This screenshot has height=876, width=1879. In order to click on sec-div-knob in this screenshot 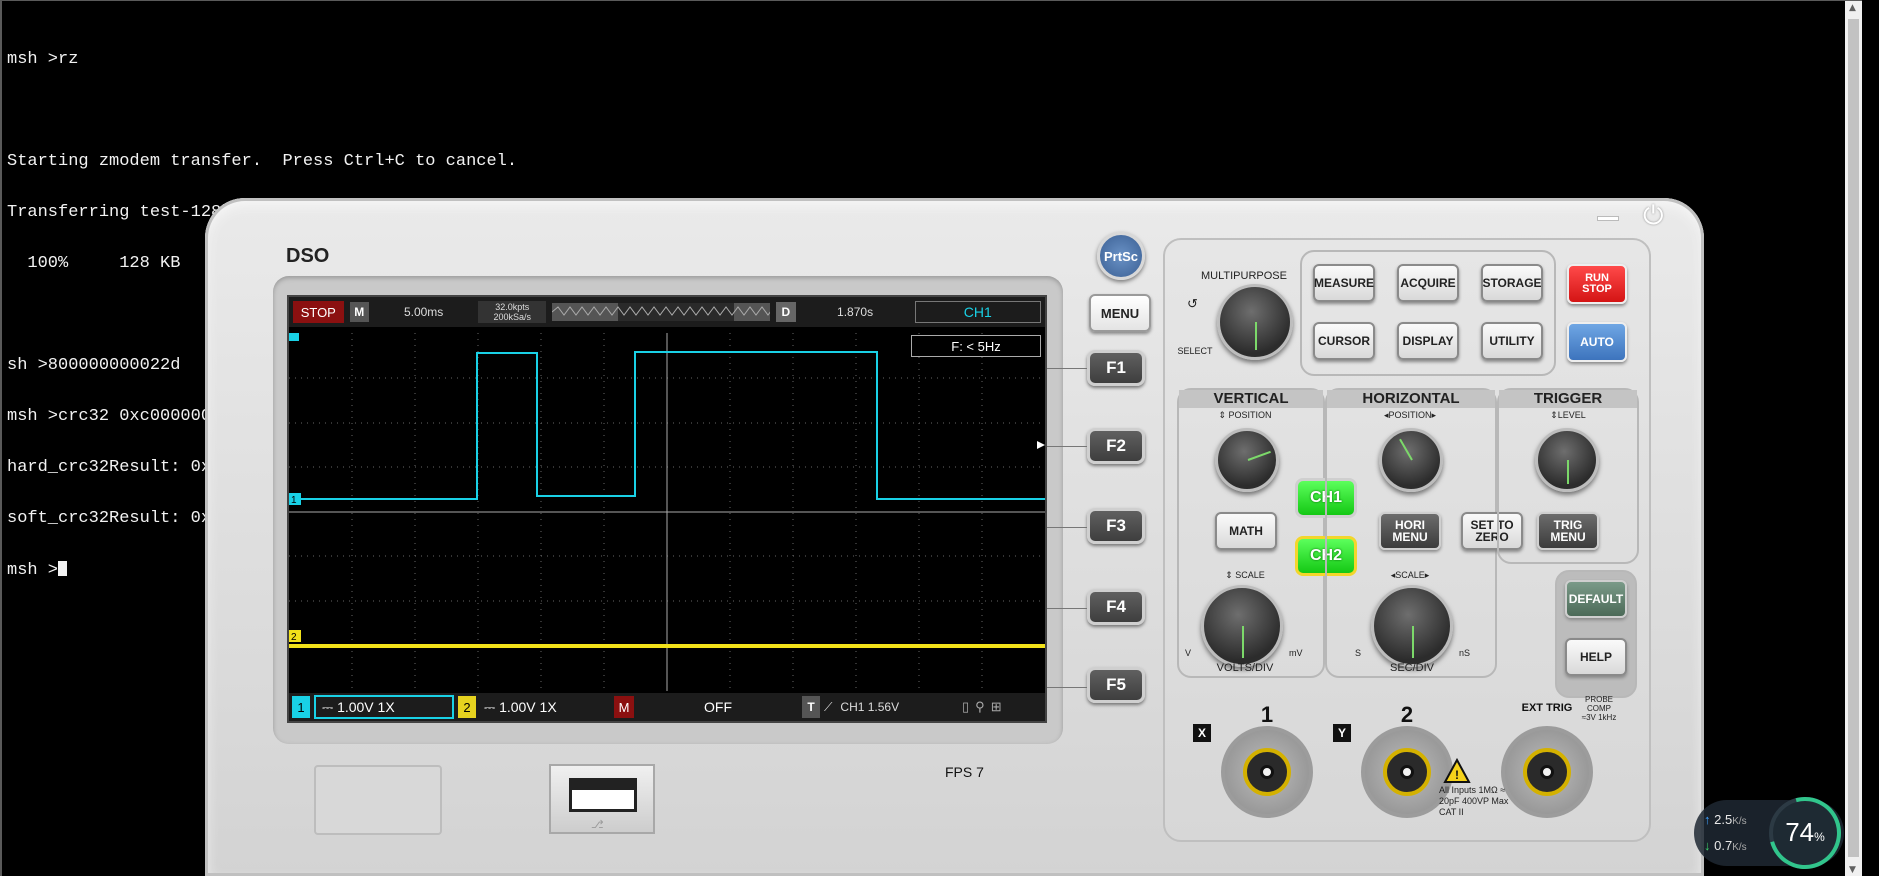, I will do `click(1412, 626)`.